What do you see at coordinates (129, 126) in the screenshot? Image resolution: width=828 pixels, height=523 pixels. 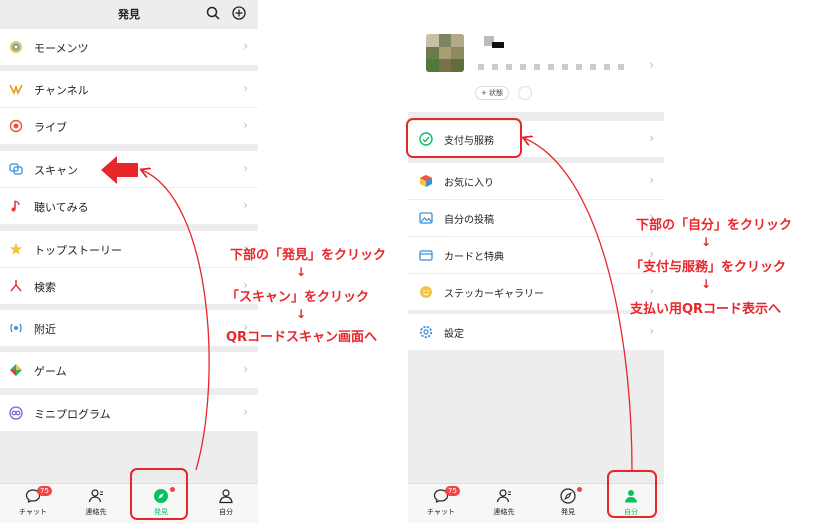 I see `menu-item-live: ライブ ›` at bounding box center [129, 126].